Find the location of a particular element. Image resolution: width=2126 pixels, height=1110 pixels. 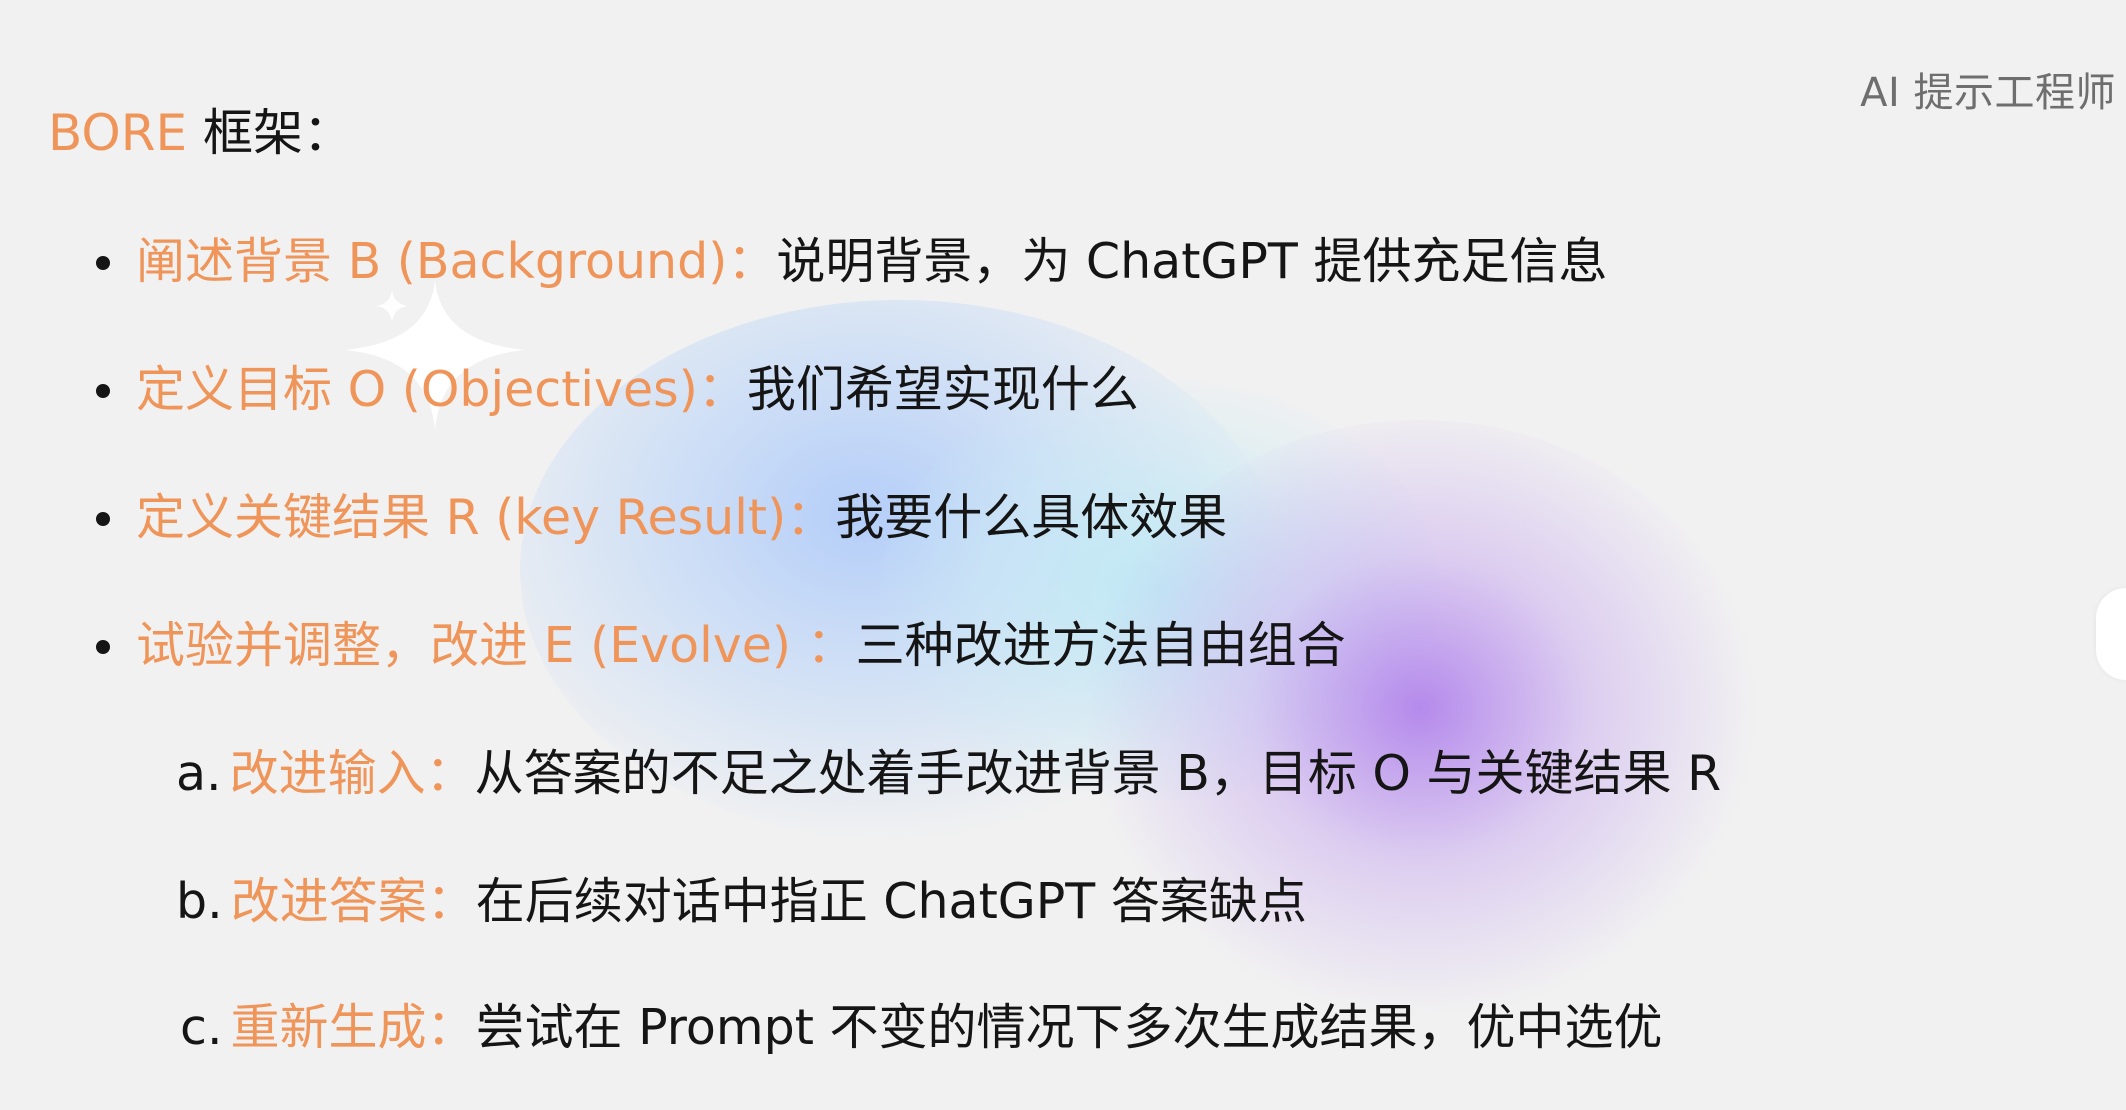

list-item-text: 我们希望实现什么 is located at coordinates (942, 389).